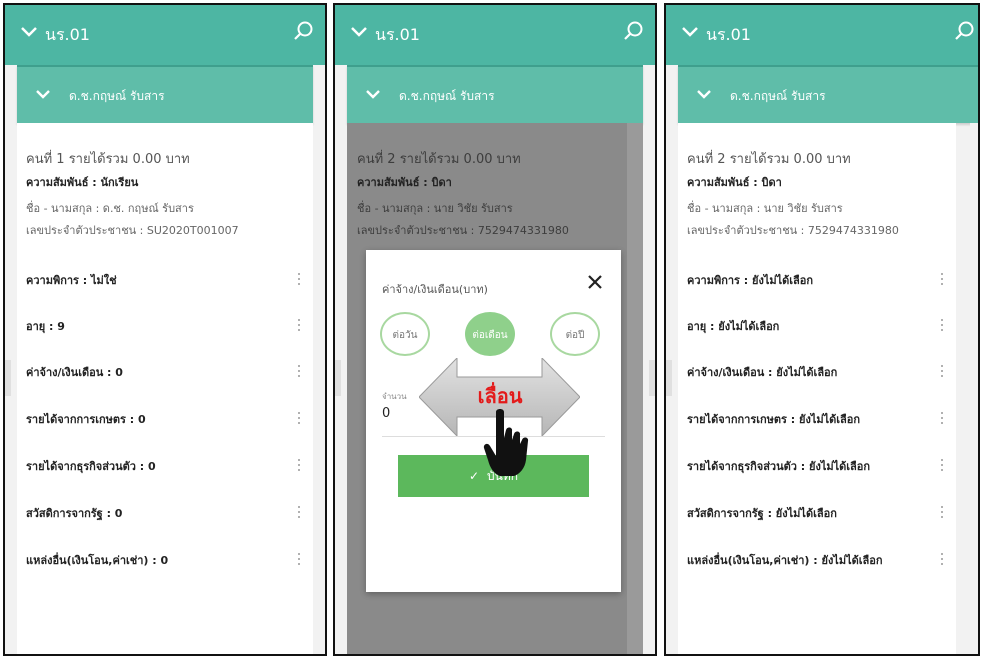 This screenshot has height=659, width=982. I want to click on period-option-day: ต่อวัน, so click(405, 334).